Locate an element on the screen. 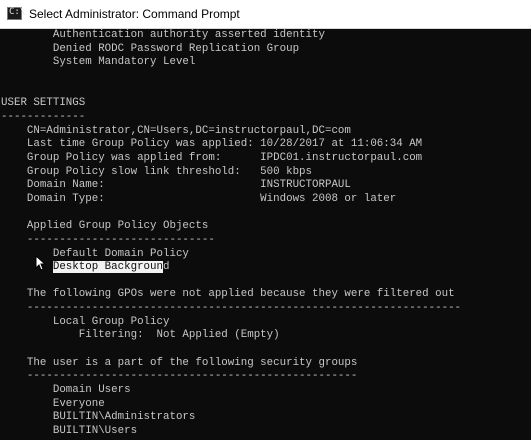 This screenshot has width=531, height=440. selected-line-indent is located at coordinates (27, 267).